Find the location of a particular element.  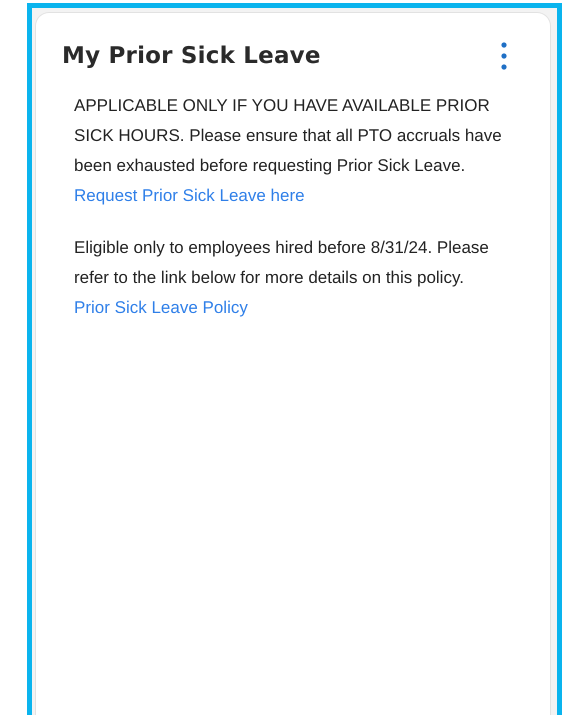

more-options-icon is located at coordinates (504, 56).